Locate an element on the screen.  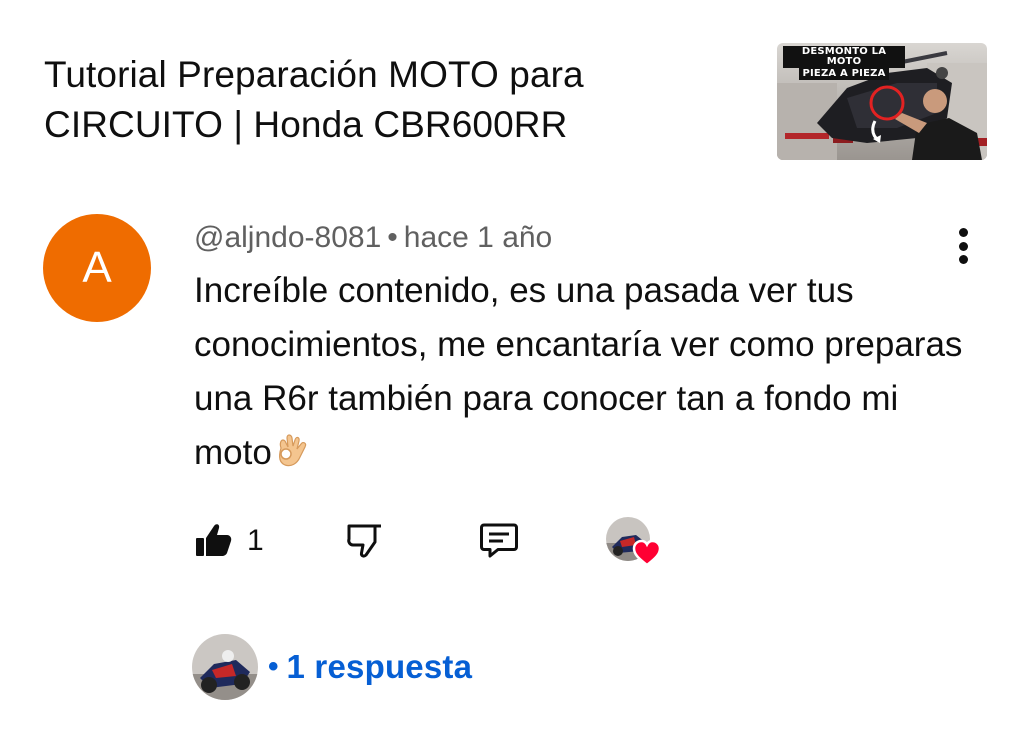
replies-count-label: 1 respuesta is located at coordinates (380, 667).